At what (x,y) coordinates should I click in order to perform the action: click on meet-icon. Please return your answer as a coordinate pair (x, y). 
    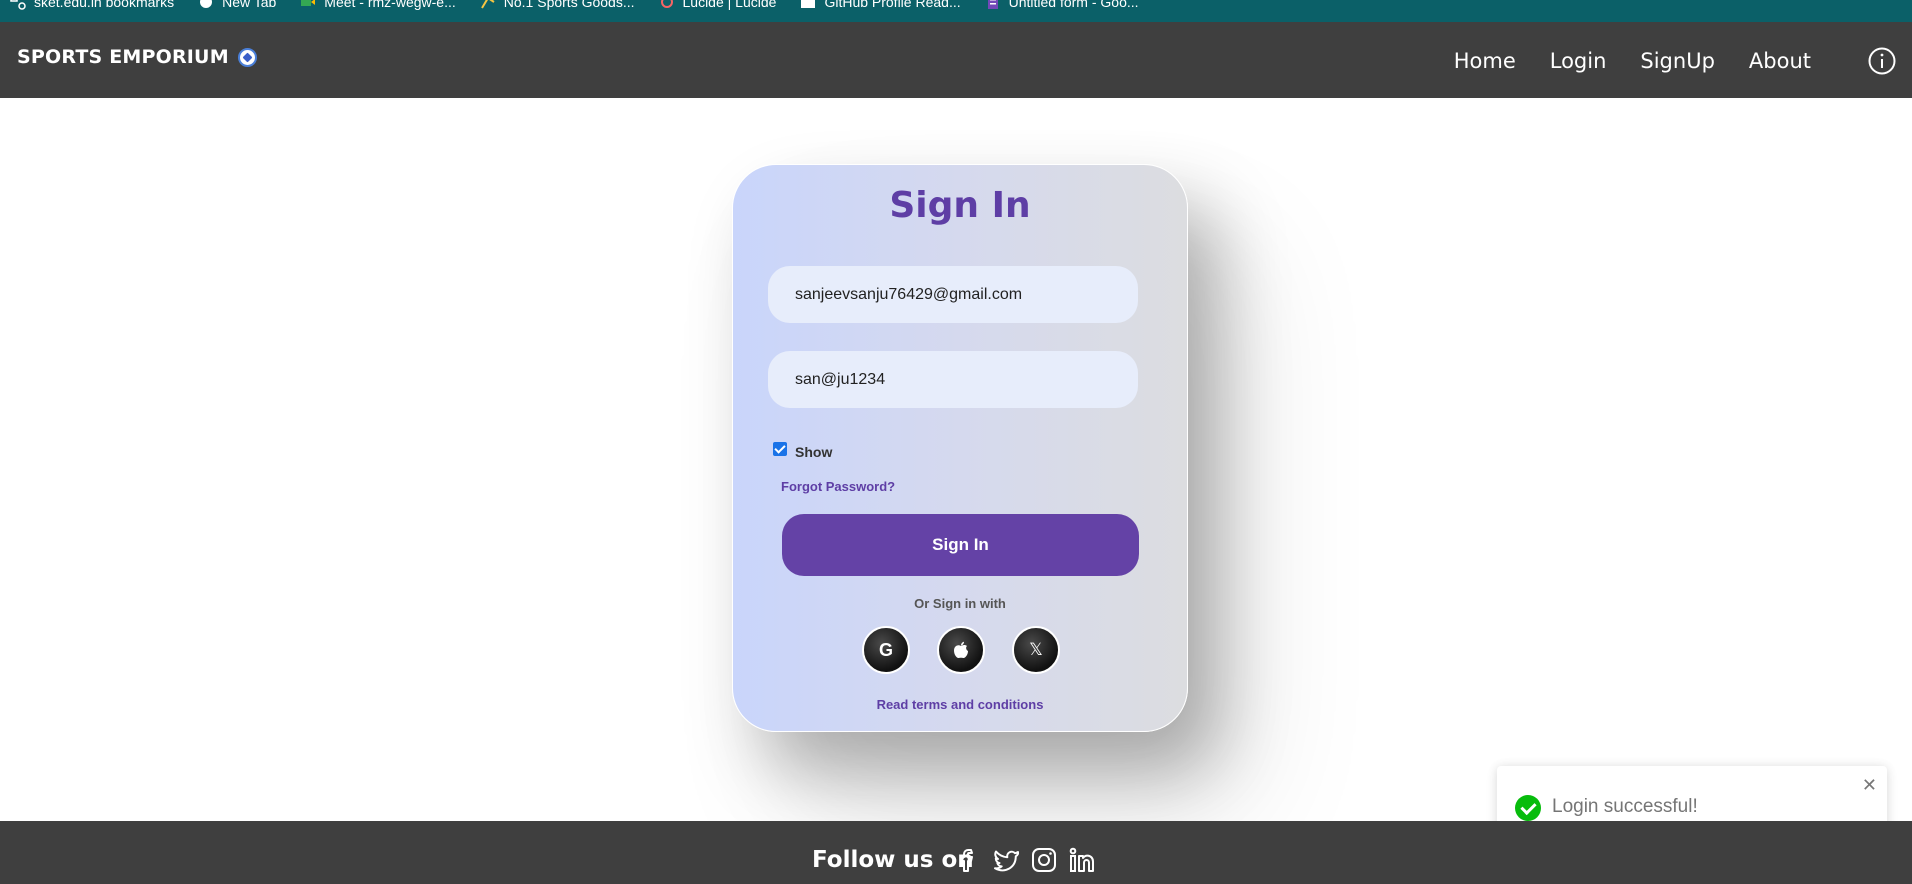
    Looking at the image, I should click on (308, 3).